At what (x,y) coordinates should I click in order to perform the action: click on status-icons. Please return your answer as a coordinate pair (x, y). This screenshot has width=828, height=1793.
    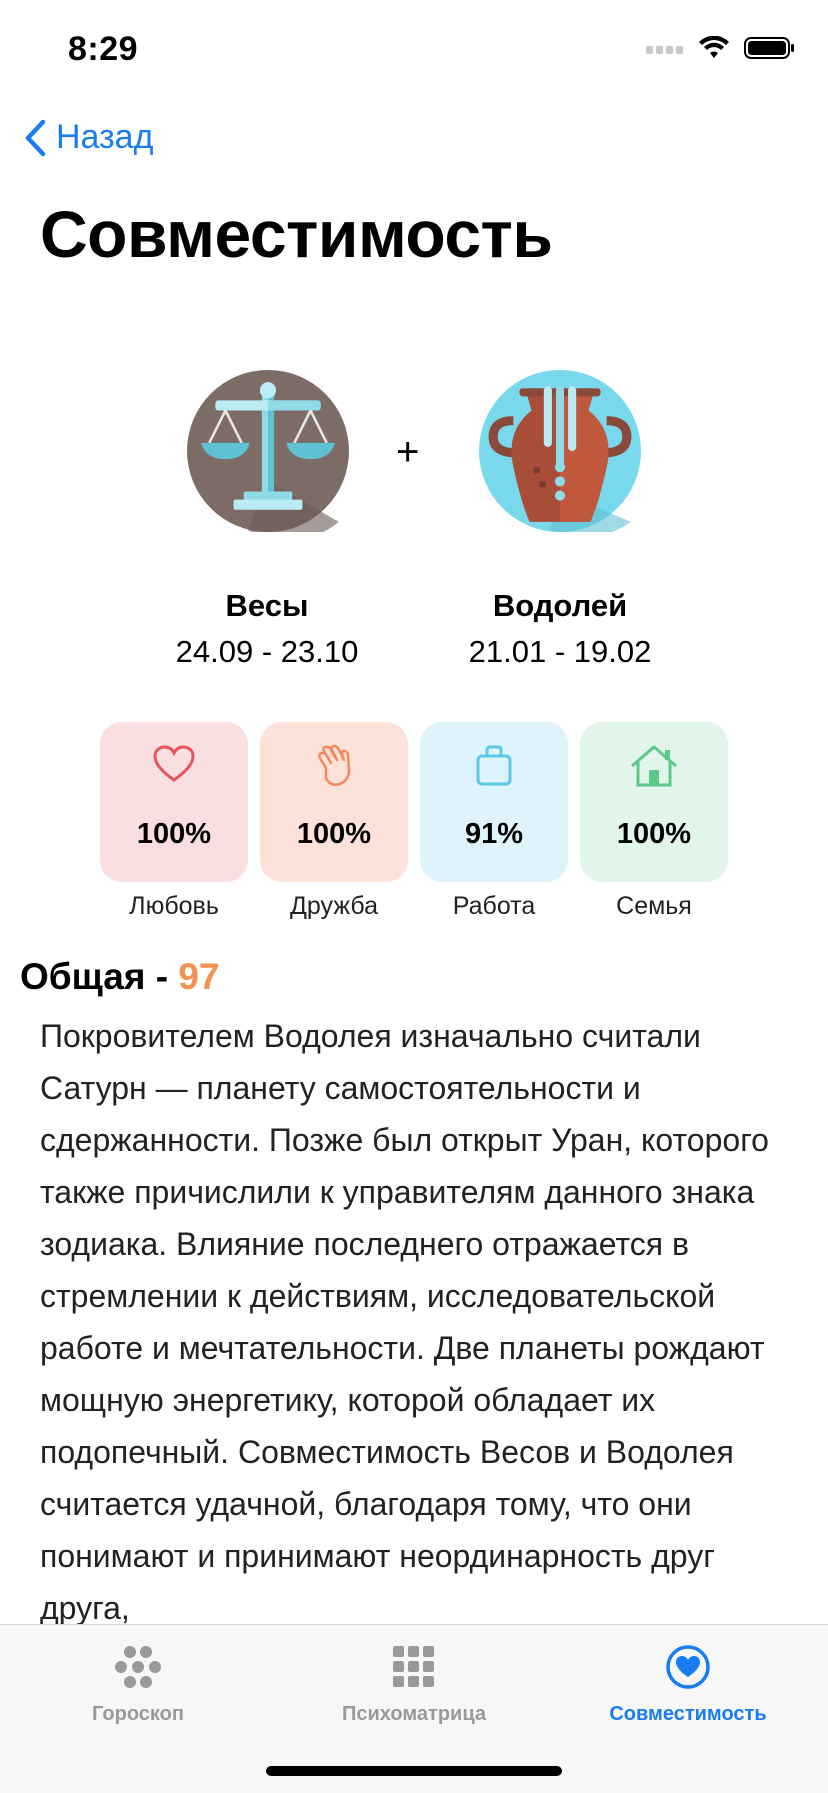
    Looking at the image, I should click on (721, 48).